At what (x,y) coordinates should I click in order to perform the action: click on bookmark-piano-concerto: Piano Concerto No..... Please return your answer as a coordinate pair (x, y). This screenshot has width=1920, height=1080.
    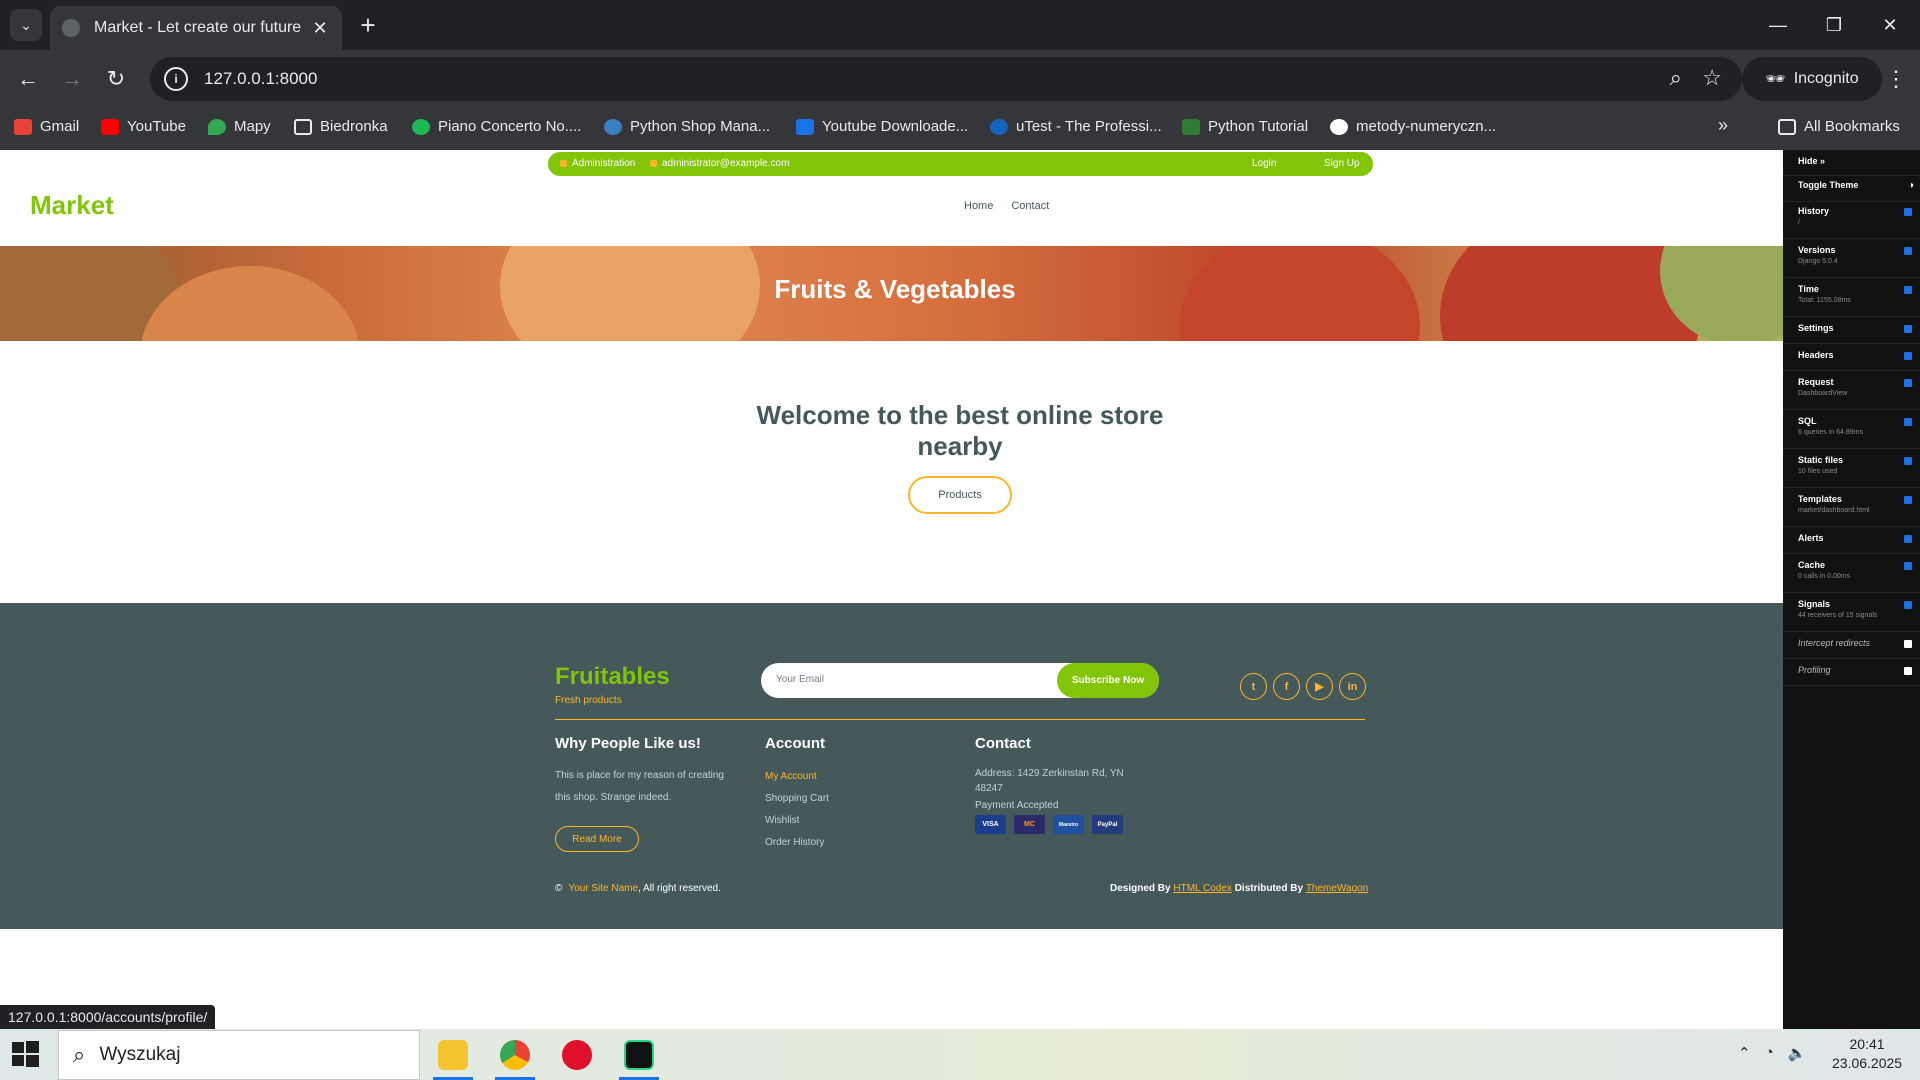
    Looking at the image, I should click on (496, 126).